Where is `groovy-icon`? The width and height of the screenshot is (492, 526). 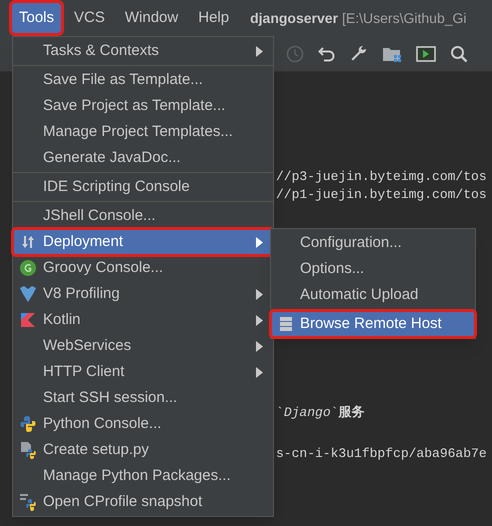
groovy-icon is located at coordinates (28, 268).